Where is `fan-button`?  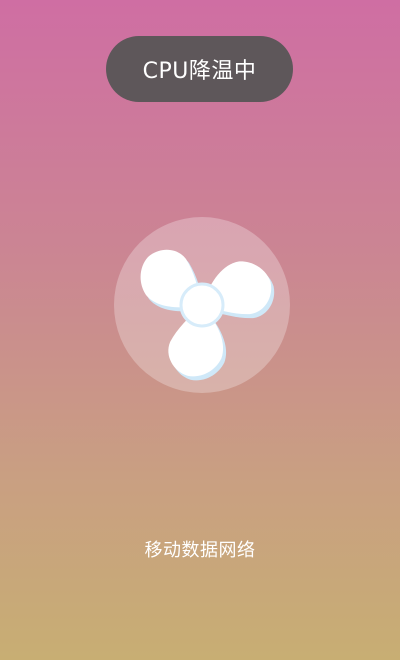
fan-button is located at coordinates (202, 305).